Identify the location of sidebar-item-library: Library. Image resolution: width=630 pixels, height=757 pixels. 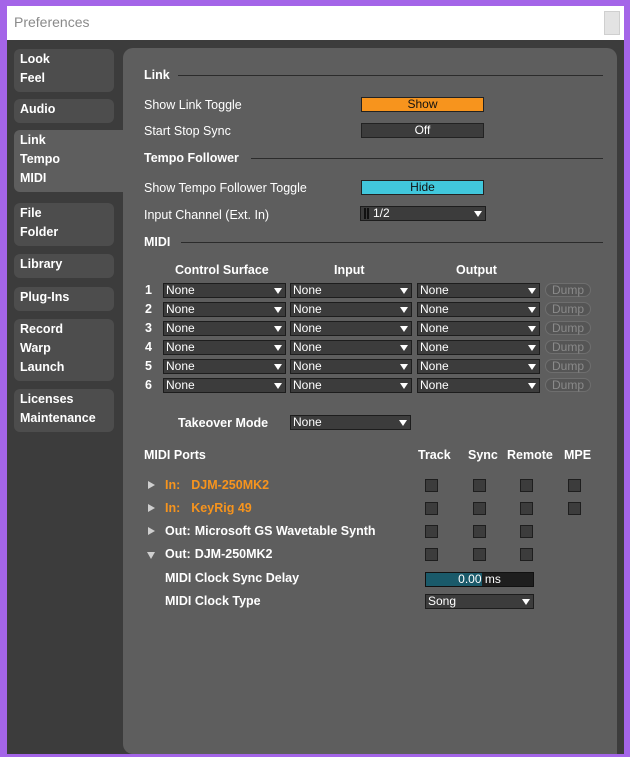
(64, 266).